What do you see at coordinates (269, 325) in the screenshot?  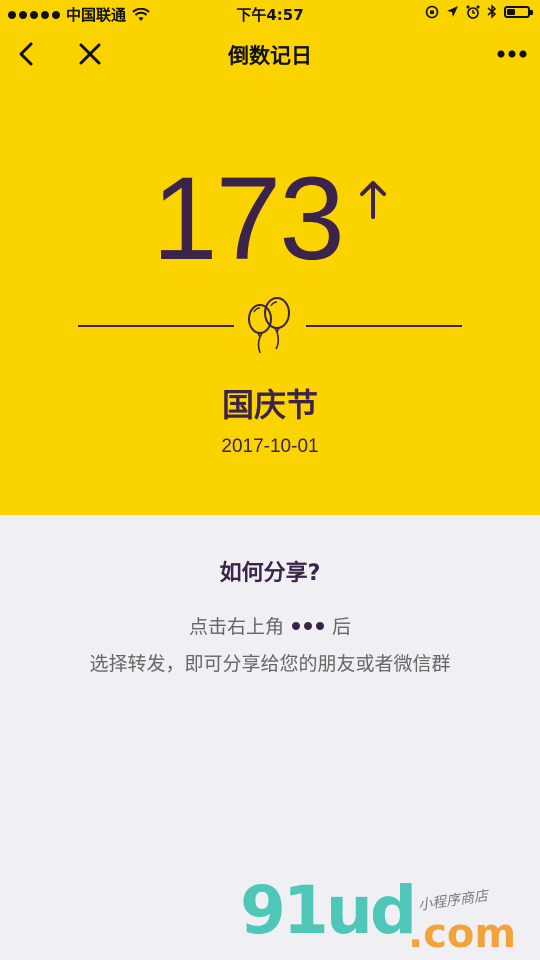 I see `balloons-icon` at bounding box center [269, 325].